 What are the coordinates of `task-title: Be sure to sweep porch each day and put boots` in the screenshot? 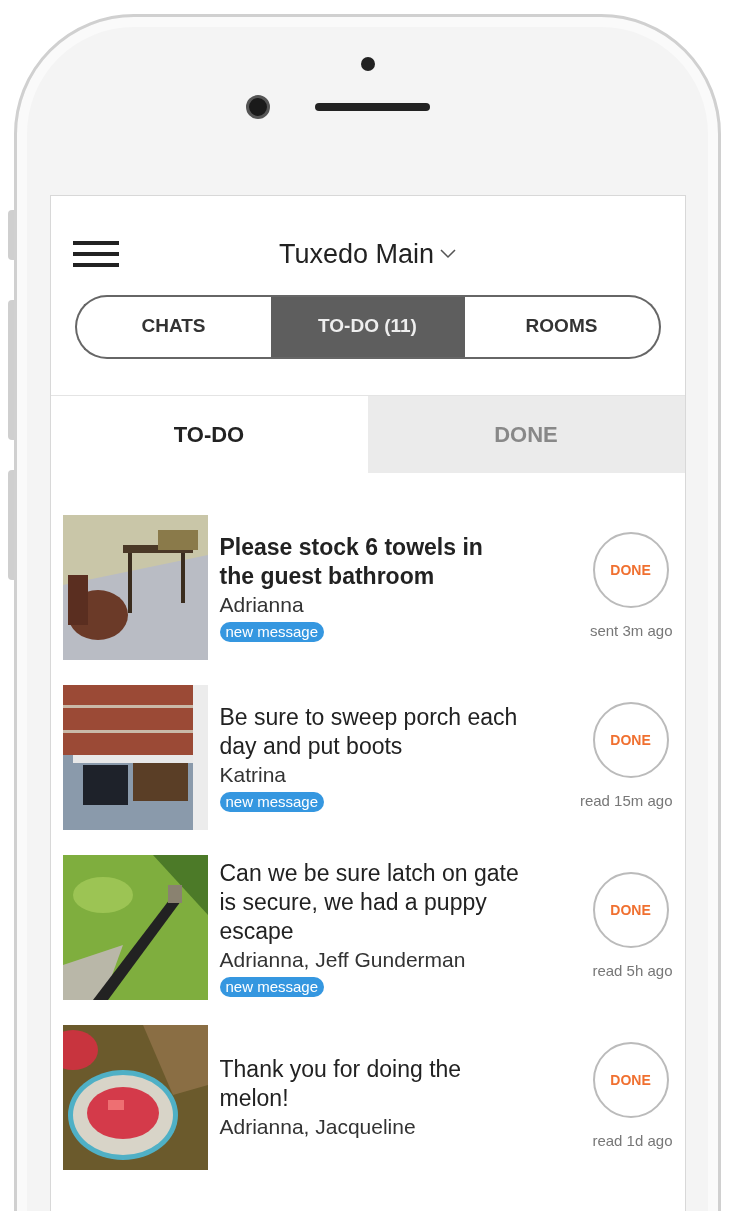 It's located at (371, 732).